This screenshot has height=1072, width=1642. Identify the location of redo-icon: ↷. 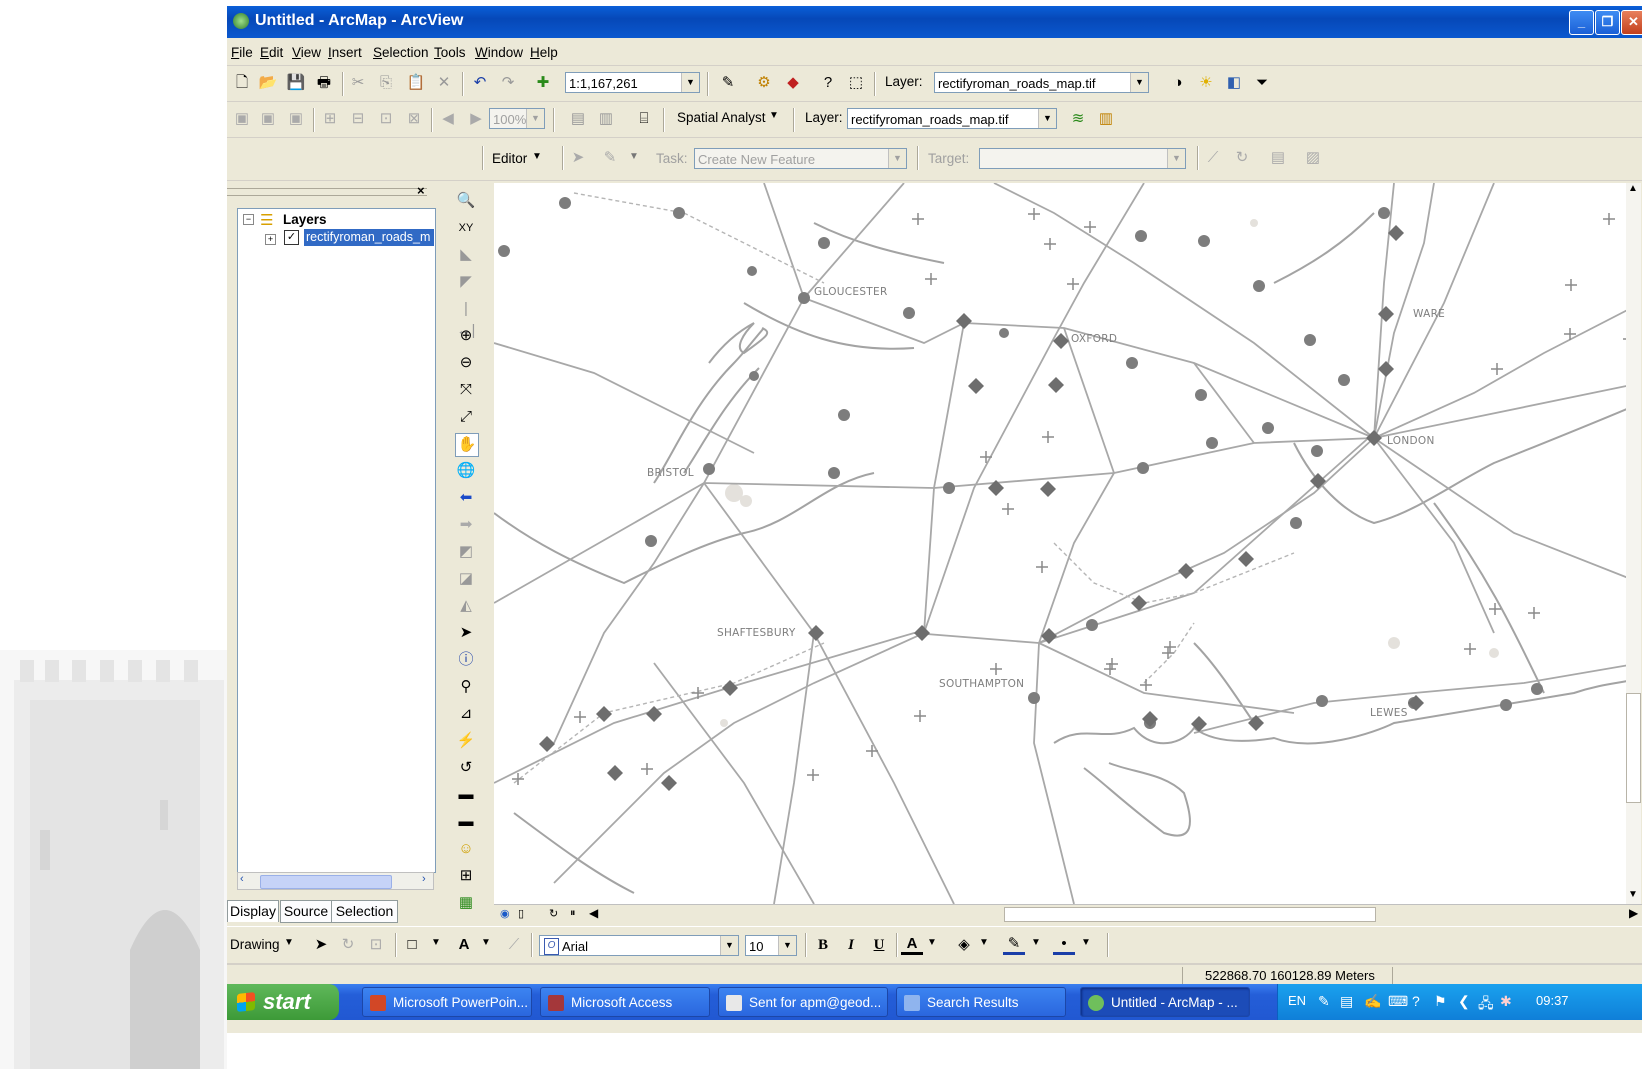
(508, 83).